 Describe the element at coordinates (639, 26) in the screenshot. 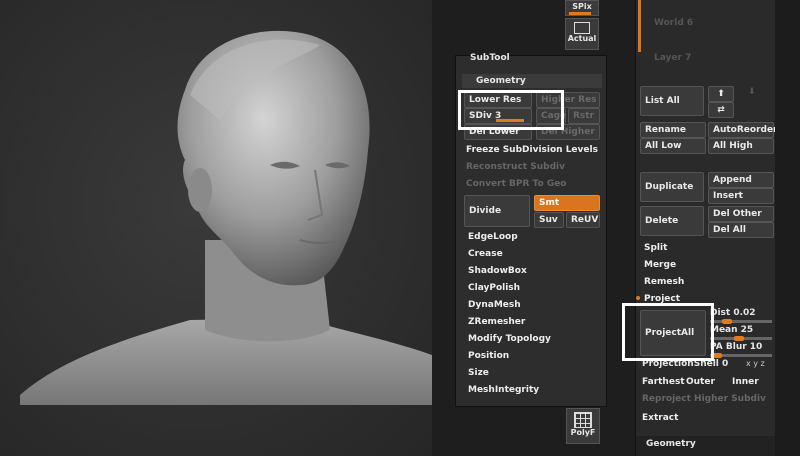

I see `right-scrollbar` at that location.